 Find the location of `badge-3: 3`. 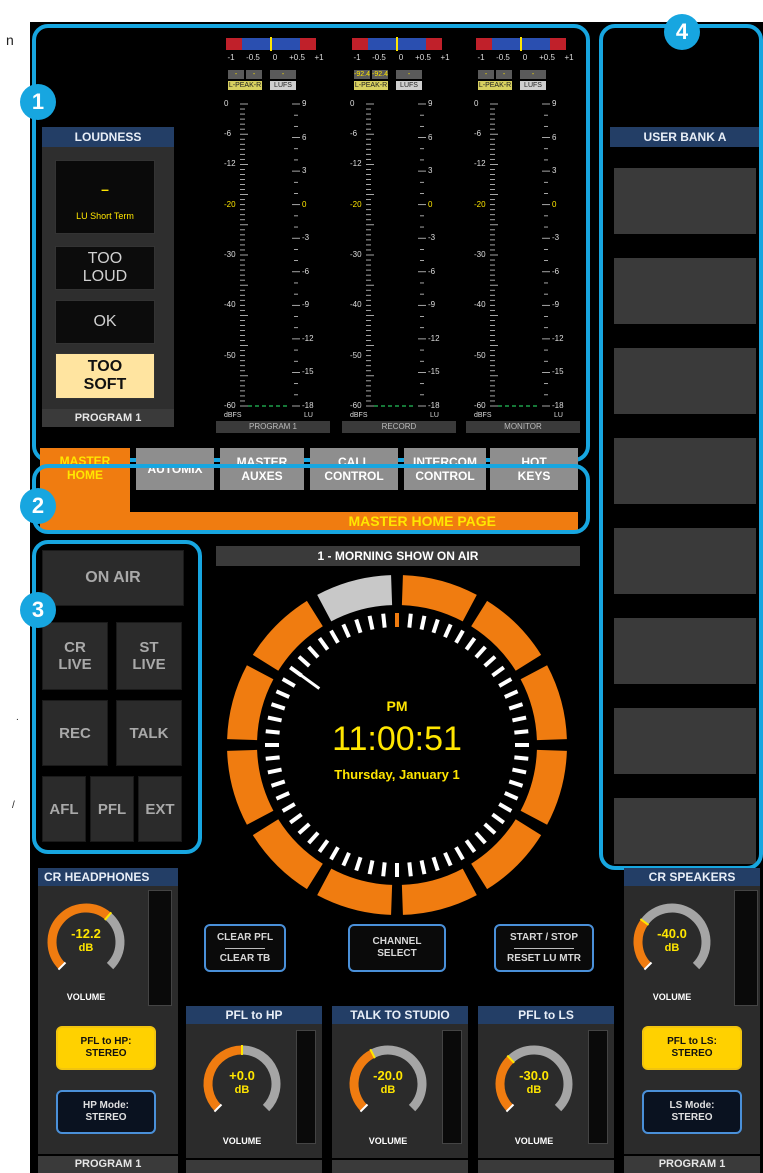

badge-3: 3 is located at coordinates (38, 610).